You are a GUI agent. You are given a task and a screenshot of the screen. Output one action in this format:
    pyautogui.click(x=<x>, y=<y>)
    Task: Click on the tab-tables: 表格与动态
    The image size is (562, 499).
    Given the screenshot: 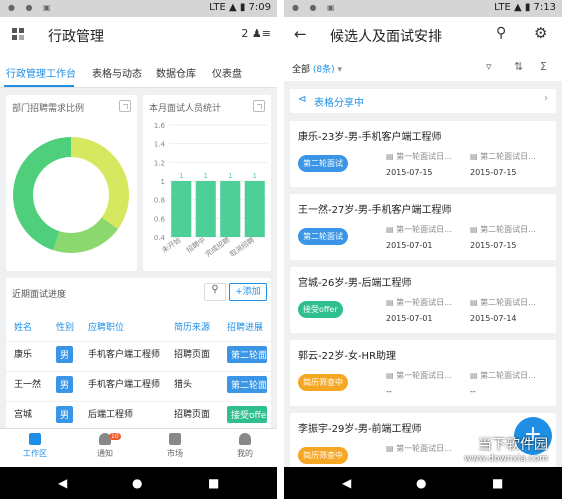 What is the action you would take?
    pyautogui.click(x=117, y=72)
    